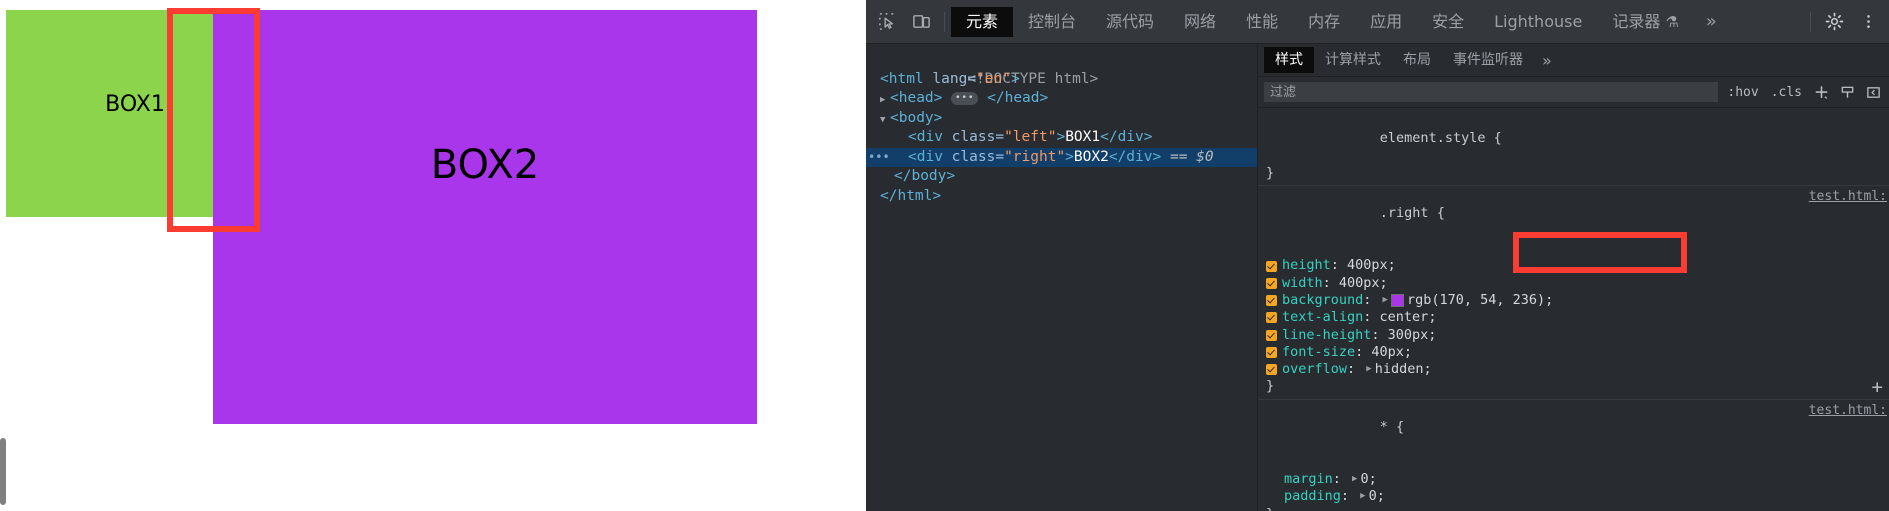 This screenshot has width=1889, height=511. What do you see at coordinates (1022, 98) in the screenshot?
I see `head-close-tag-name: head` at bounding box center [1022, 98].